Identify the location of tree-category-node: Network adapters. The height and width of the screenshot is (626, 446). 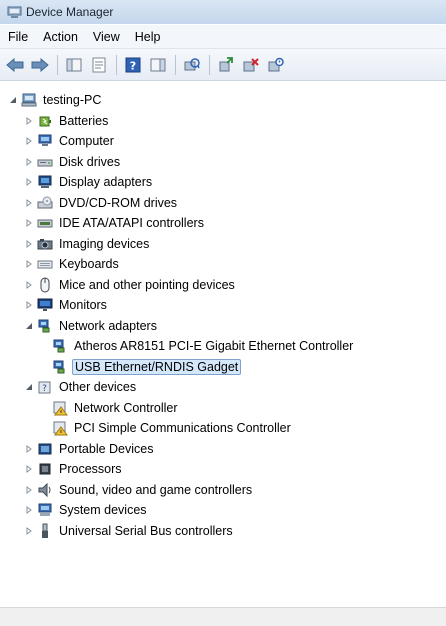
(91, 326).